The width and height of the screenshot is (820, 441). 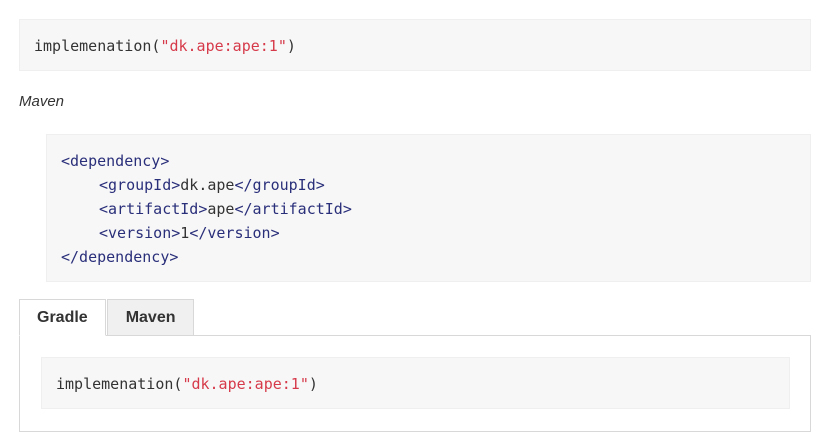 I want to click on code-text: dk.ape, so click(x=207, y=185).